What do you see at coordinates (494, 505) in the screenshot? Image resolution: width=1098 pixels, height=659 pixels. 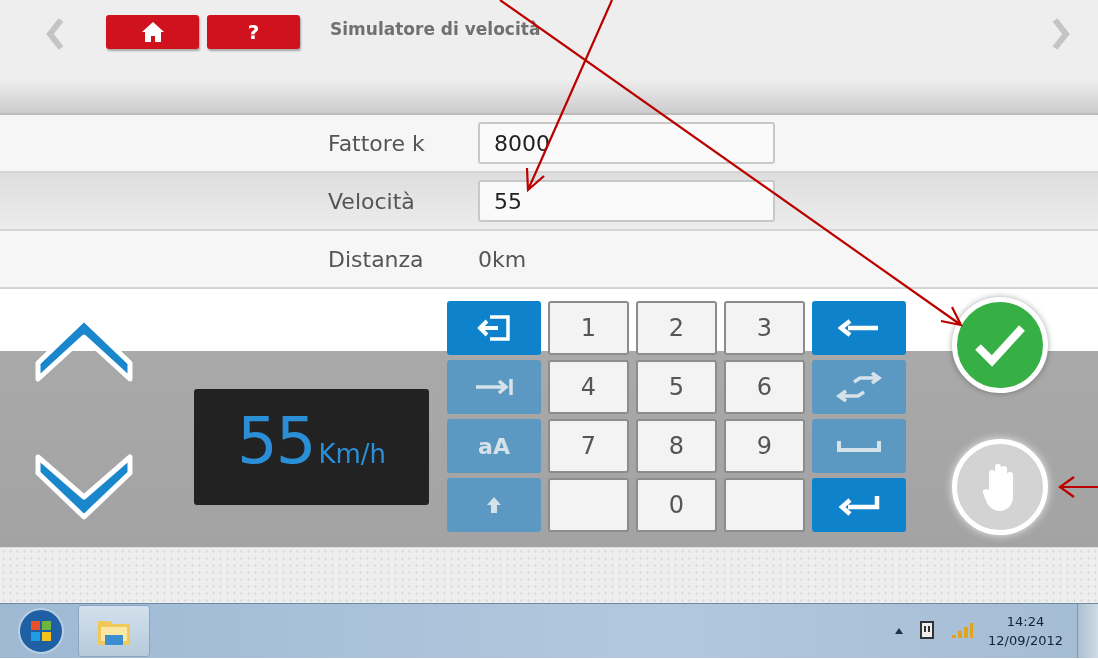 I see `up-arrow-icon` at bounding box center [494, 505].